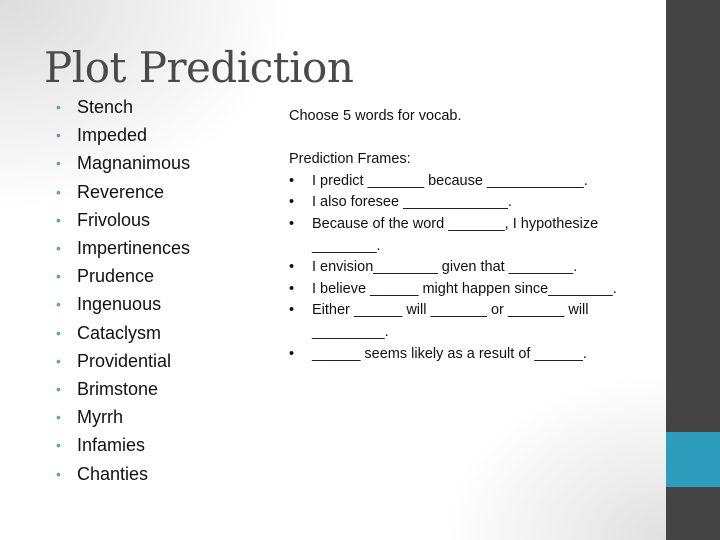 The height and width of the screenshot is (540, 720). I want to click on frame-item: • I envision________ given that ________., so click(469, 268).